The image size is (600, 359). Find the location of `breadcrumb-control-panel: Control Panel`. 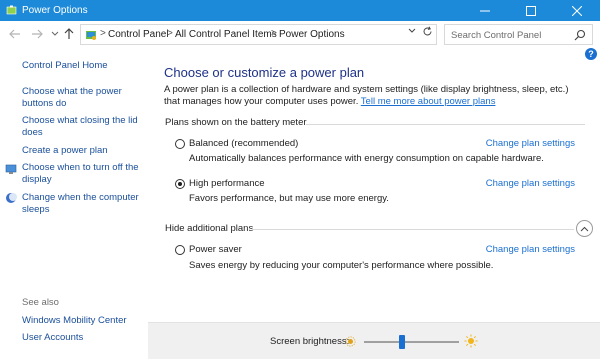

breadcrumb-control-panel: Control Panel is located at coordinates (138, 35).